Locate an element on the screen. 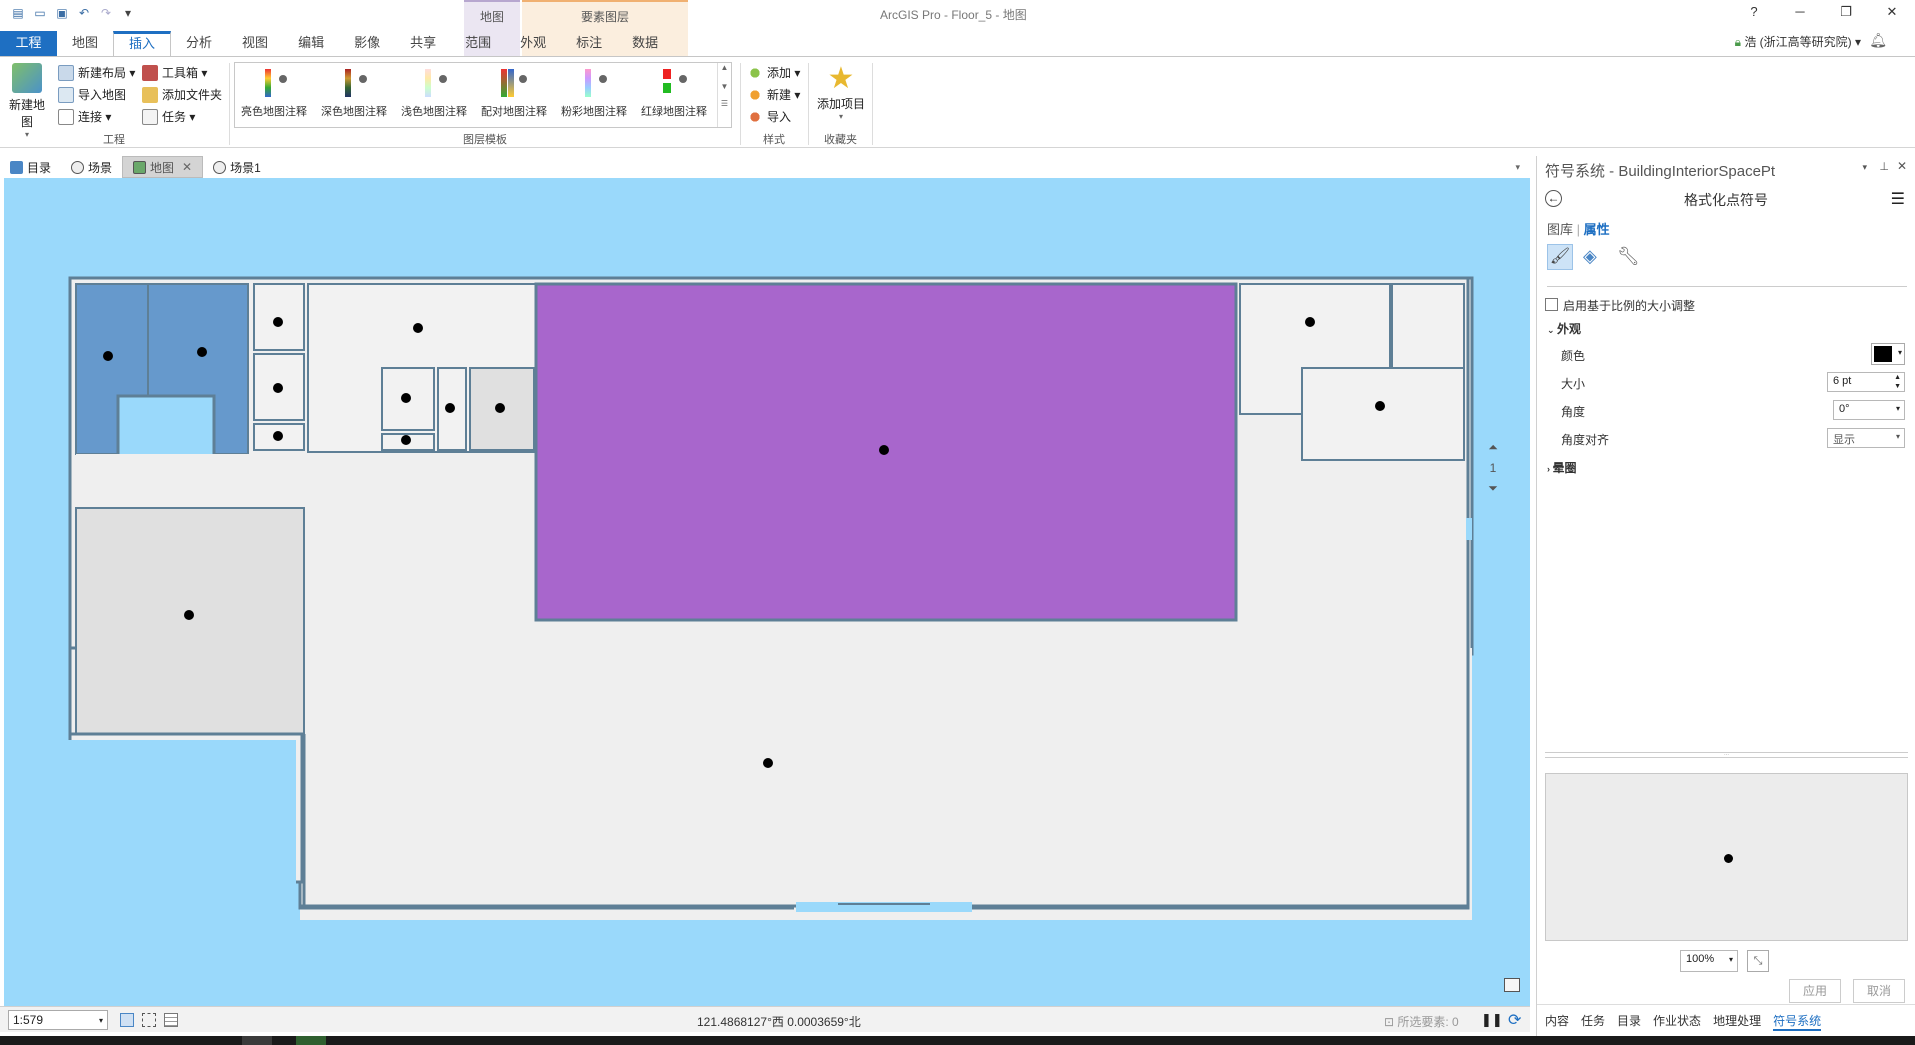 This screenshot has width=1915, height=1045. tab-extent: 范围 is located at coordinates (478, 43).